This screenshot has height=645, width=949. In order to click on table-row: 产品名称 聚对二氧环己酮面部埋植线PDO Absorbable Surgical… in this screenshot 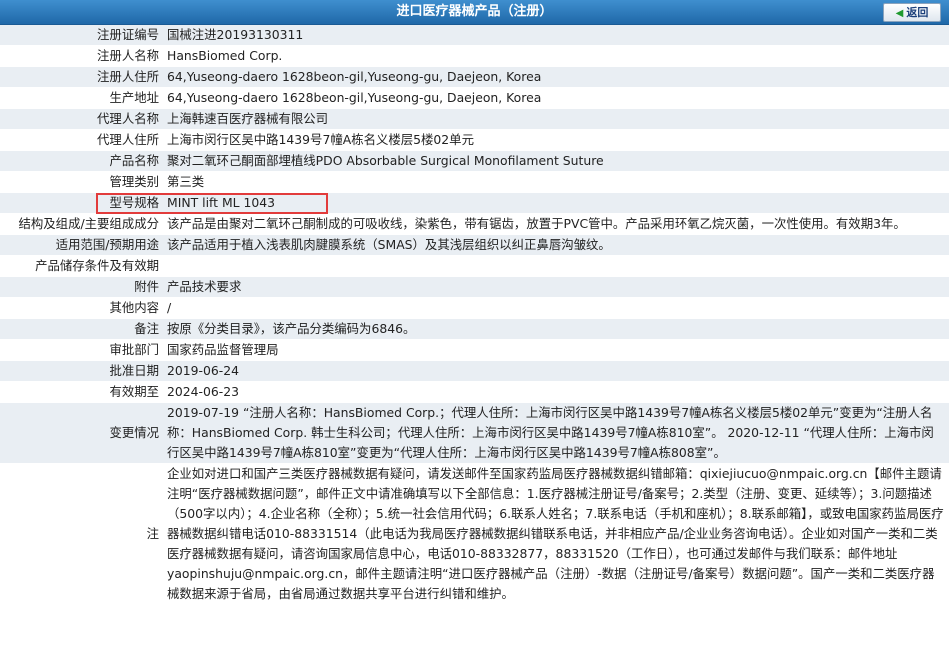, I will do `click(474, 161)`.